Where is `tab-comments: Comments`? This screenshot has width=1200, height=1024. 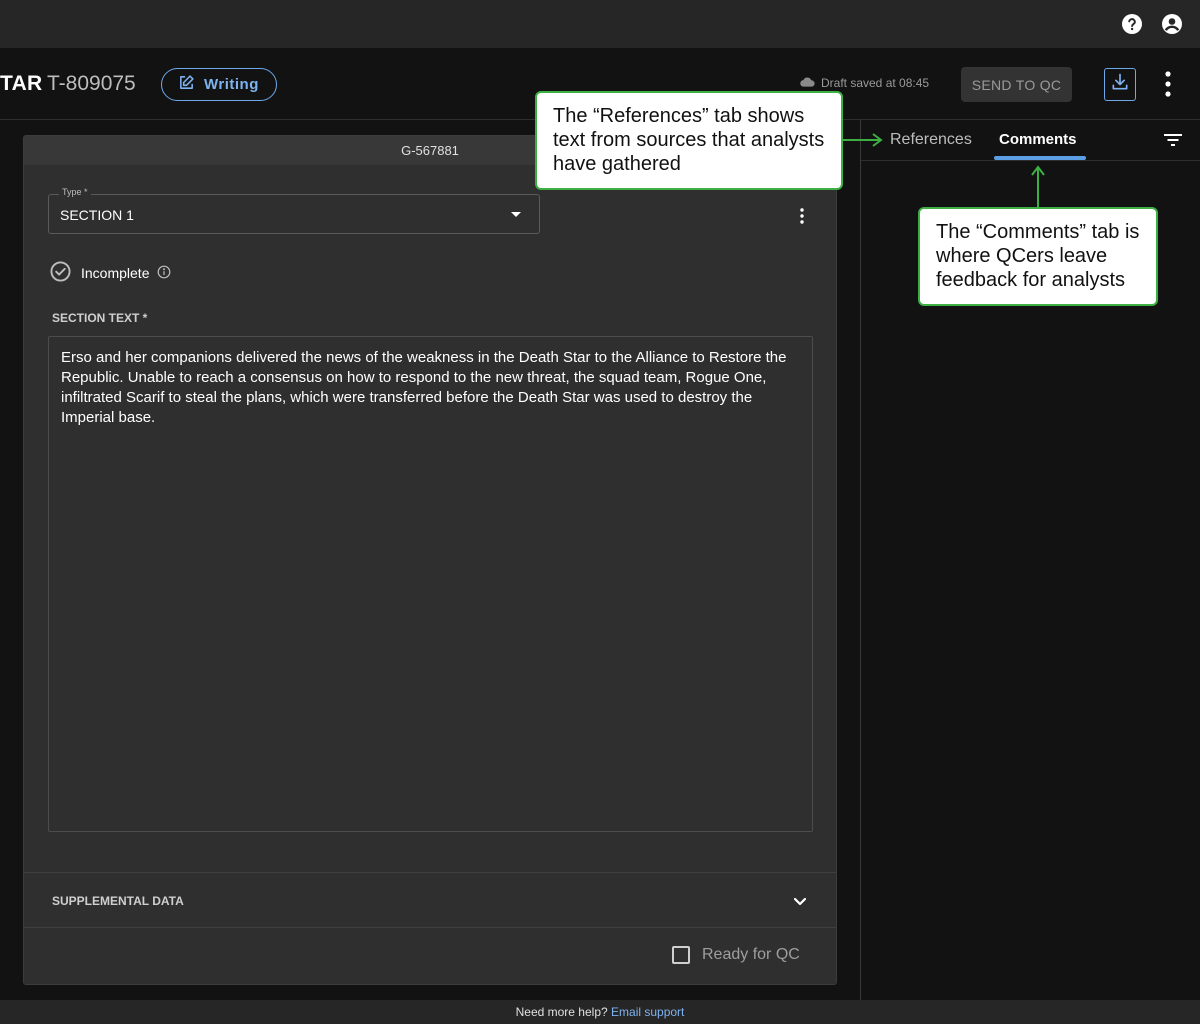 tab-comments: Comments is located at coordinates (1038, 139).